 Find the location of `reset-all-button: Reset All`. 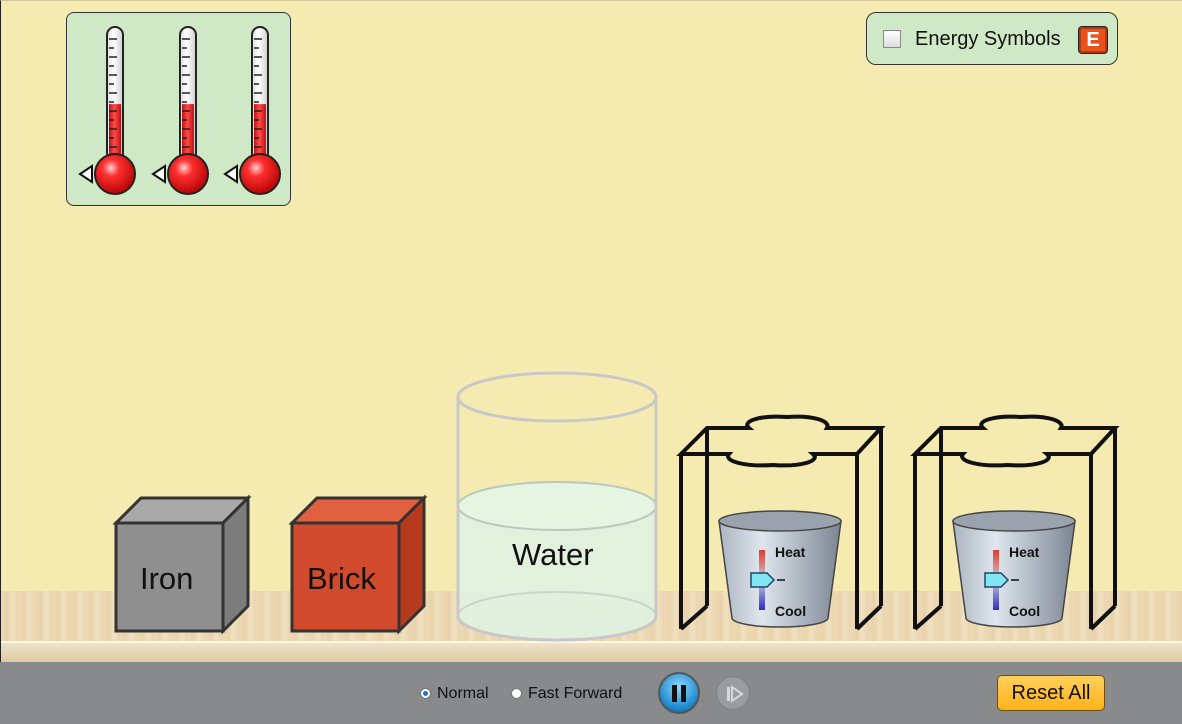

reset-all-button: Reset All is located at coordinates (1051, 693).